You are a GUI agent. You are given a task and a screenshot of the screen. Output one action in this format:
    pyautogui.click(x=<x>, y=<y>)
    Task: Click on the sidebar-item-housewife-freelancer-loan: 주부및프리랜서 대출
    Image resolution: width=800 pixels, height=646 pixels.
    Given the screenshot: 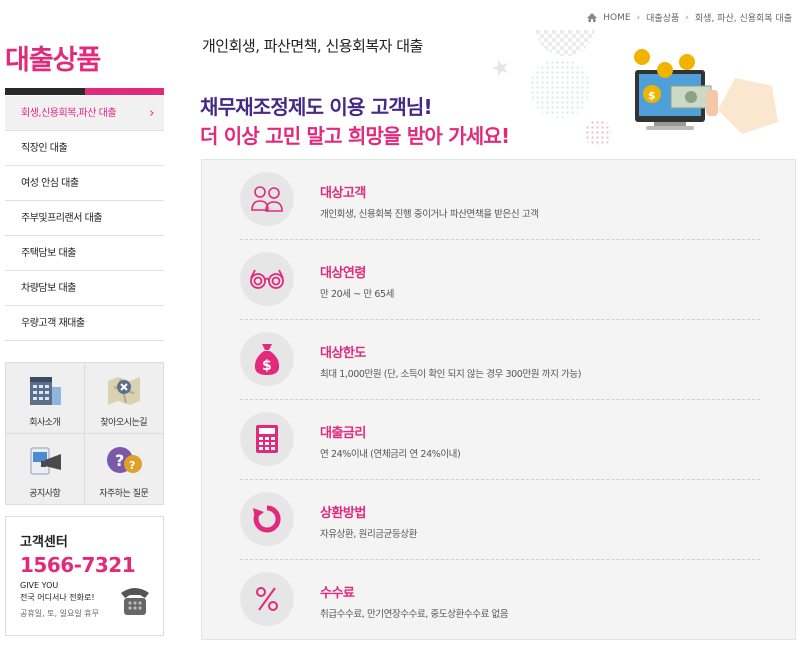 What is the action you would take?
    pyautogui.click(x=84, y=218)
    